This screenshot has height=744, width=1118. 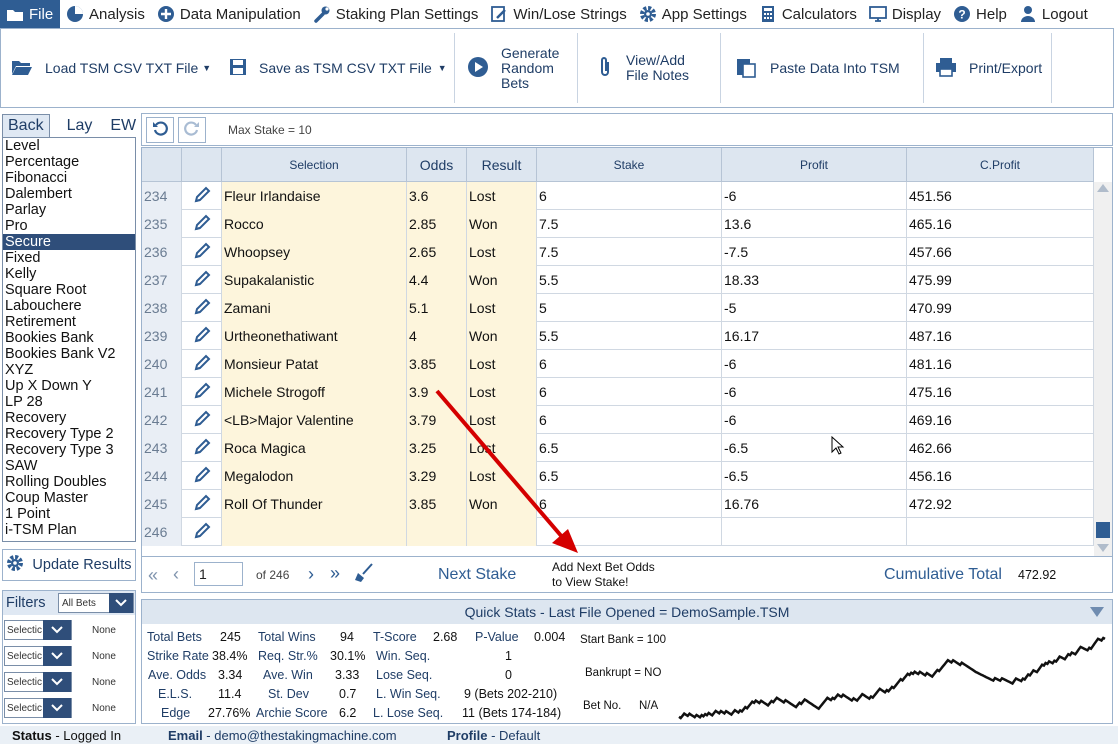 I want to click on cell-sel: Zamani, so click(x=314, y=308).